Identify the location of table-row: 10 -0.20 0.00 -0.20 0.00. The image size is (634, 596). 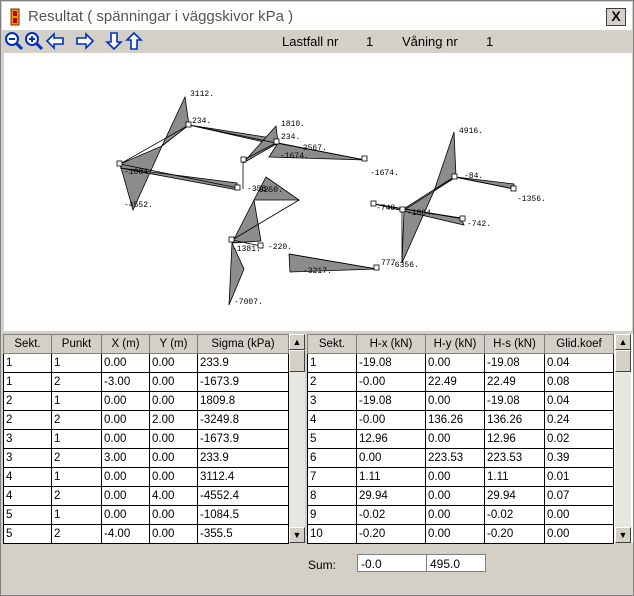
(460, 534).